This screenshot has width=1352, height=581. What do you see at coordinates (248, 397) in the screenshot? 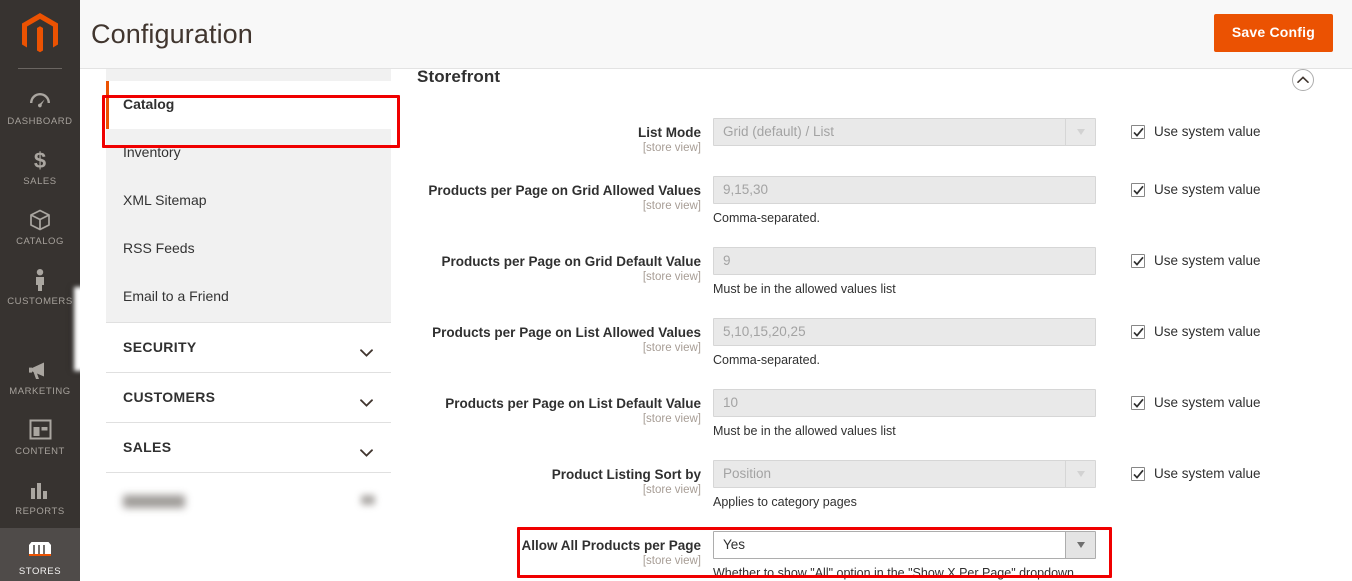
I see `config-section-customers: CUSTOMERS` at bounding box center [248, 397].